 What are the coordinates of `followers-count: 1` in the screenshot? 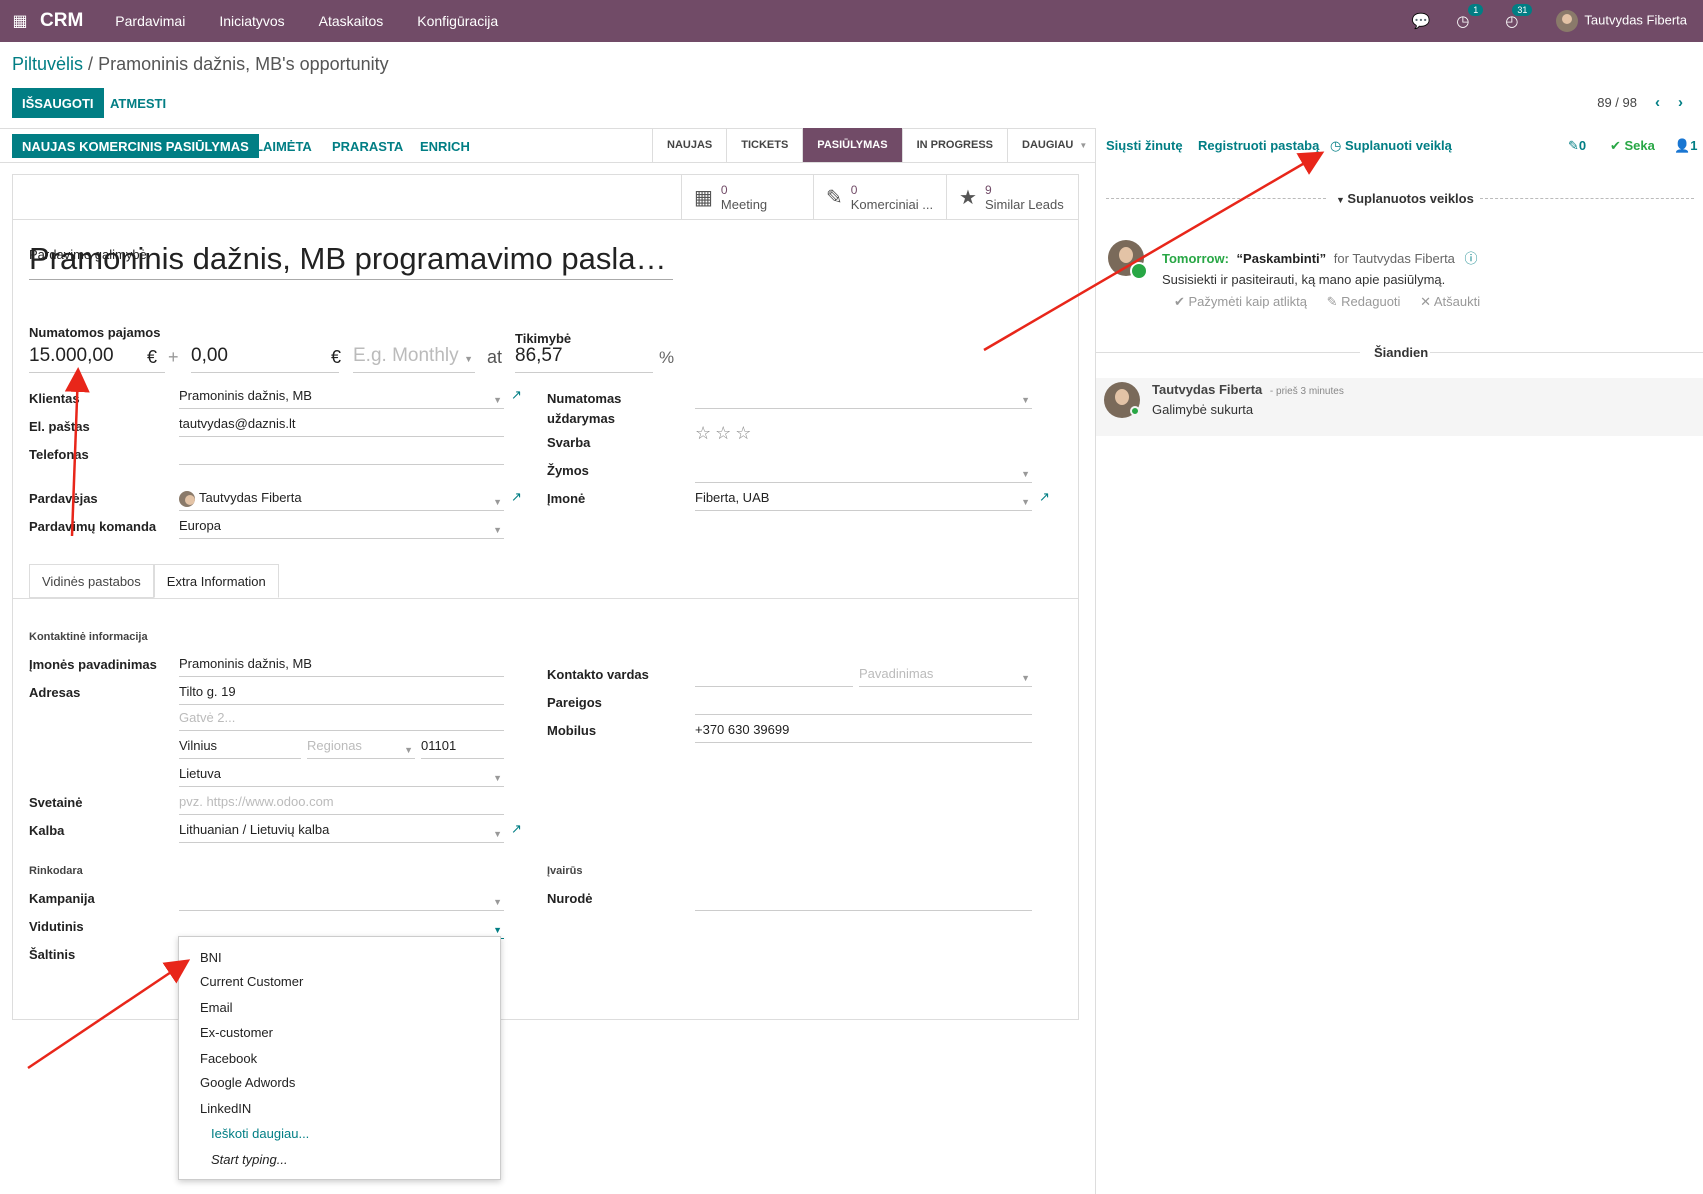 It's located at (1694, 145).